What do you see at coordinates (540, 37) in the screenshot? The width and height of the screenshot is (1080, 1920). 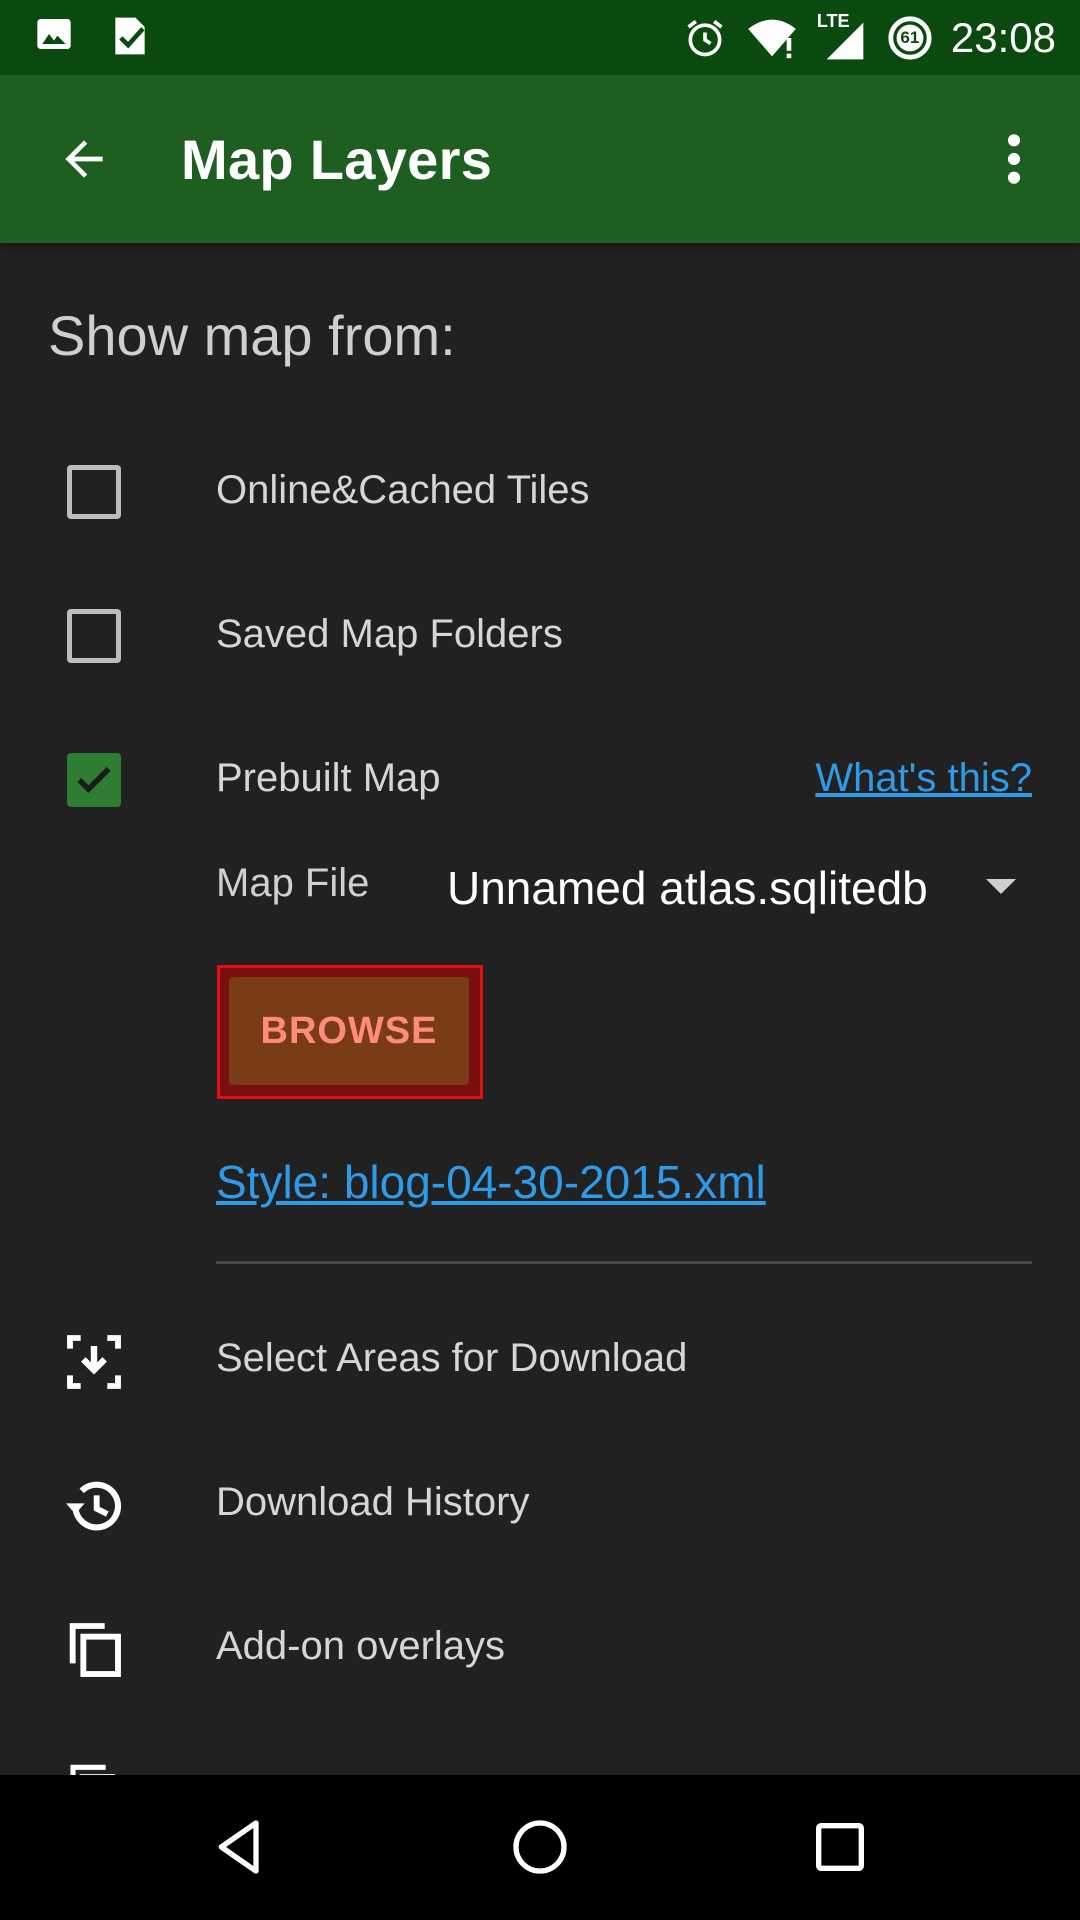 I see `status-bar: LTE 61 23:08` at bounding box center [540, 37].